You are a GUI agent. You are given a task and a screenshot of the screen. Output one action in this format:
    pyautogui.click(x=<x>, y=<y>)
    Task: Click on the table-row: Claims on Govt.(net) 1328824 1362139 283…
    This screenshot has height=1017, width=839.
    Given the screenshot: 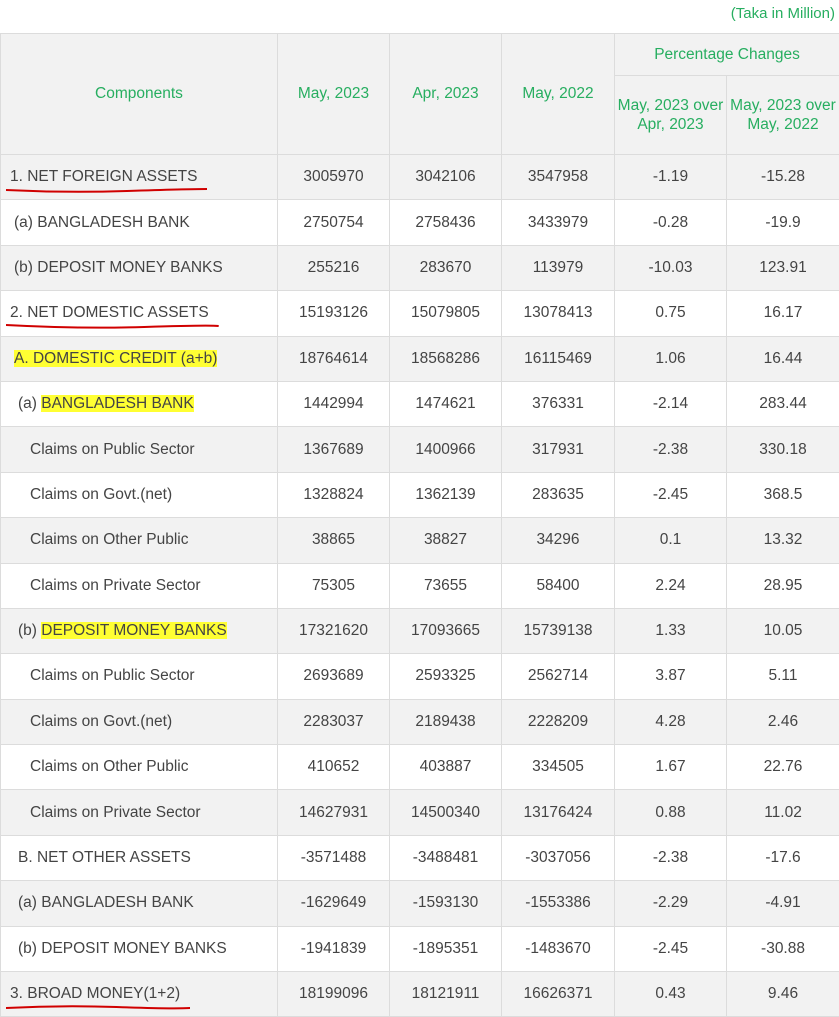 What is the action you would take?
    pyautogui.click(x=420, y=494)
    